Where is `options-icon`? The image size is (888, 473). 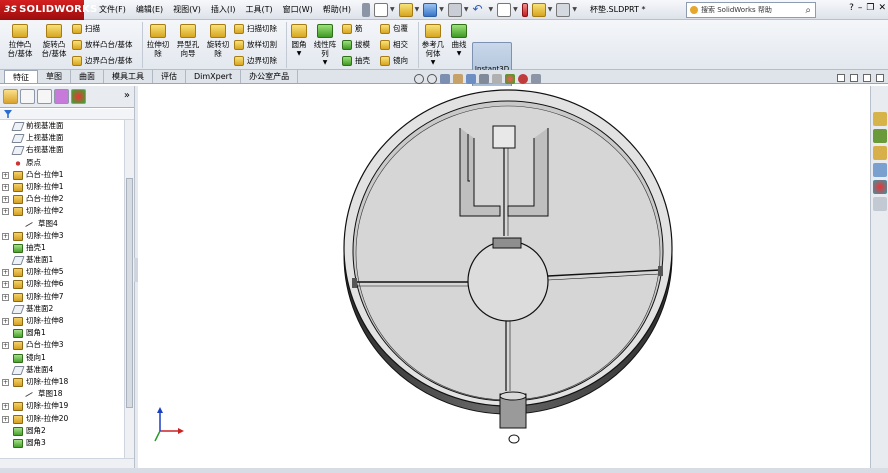
options-icon is located at coordinates (563, 9).